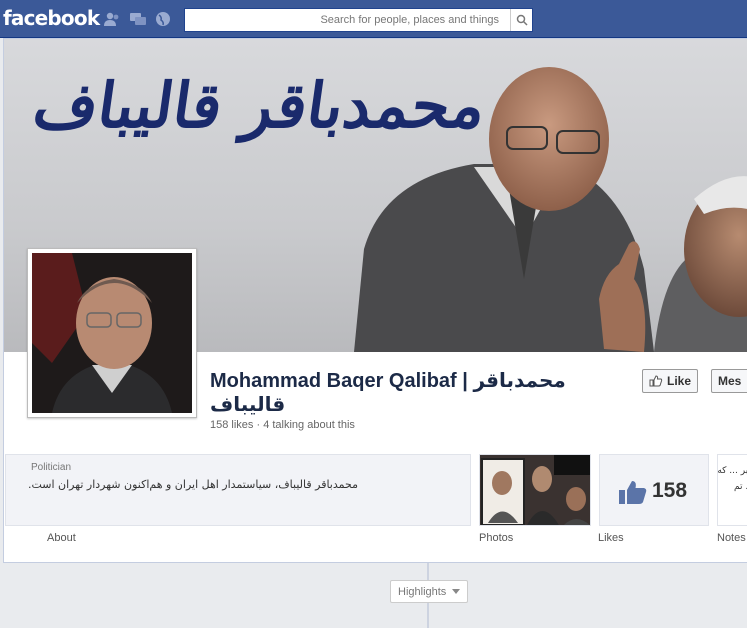  I want to click on like-button-label: Like, so click(679, 381).